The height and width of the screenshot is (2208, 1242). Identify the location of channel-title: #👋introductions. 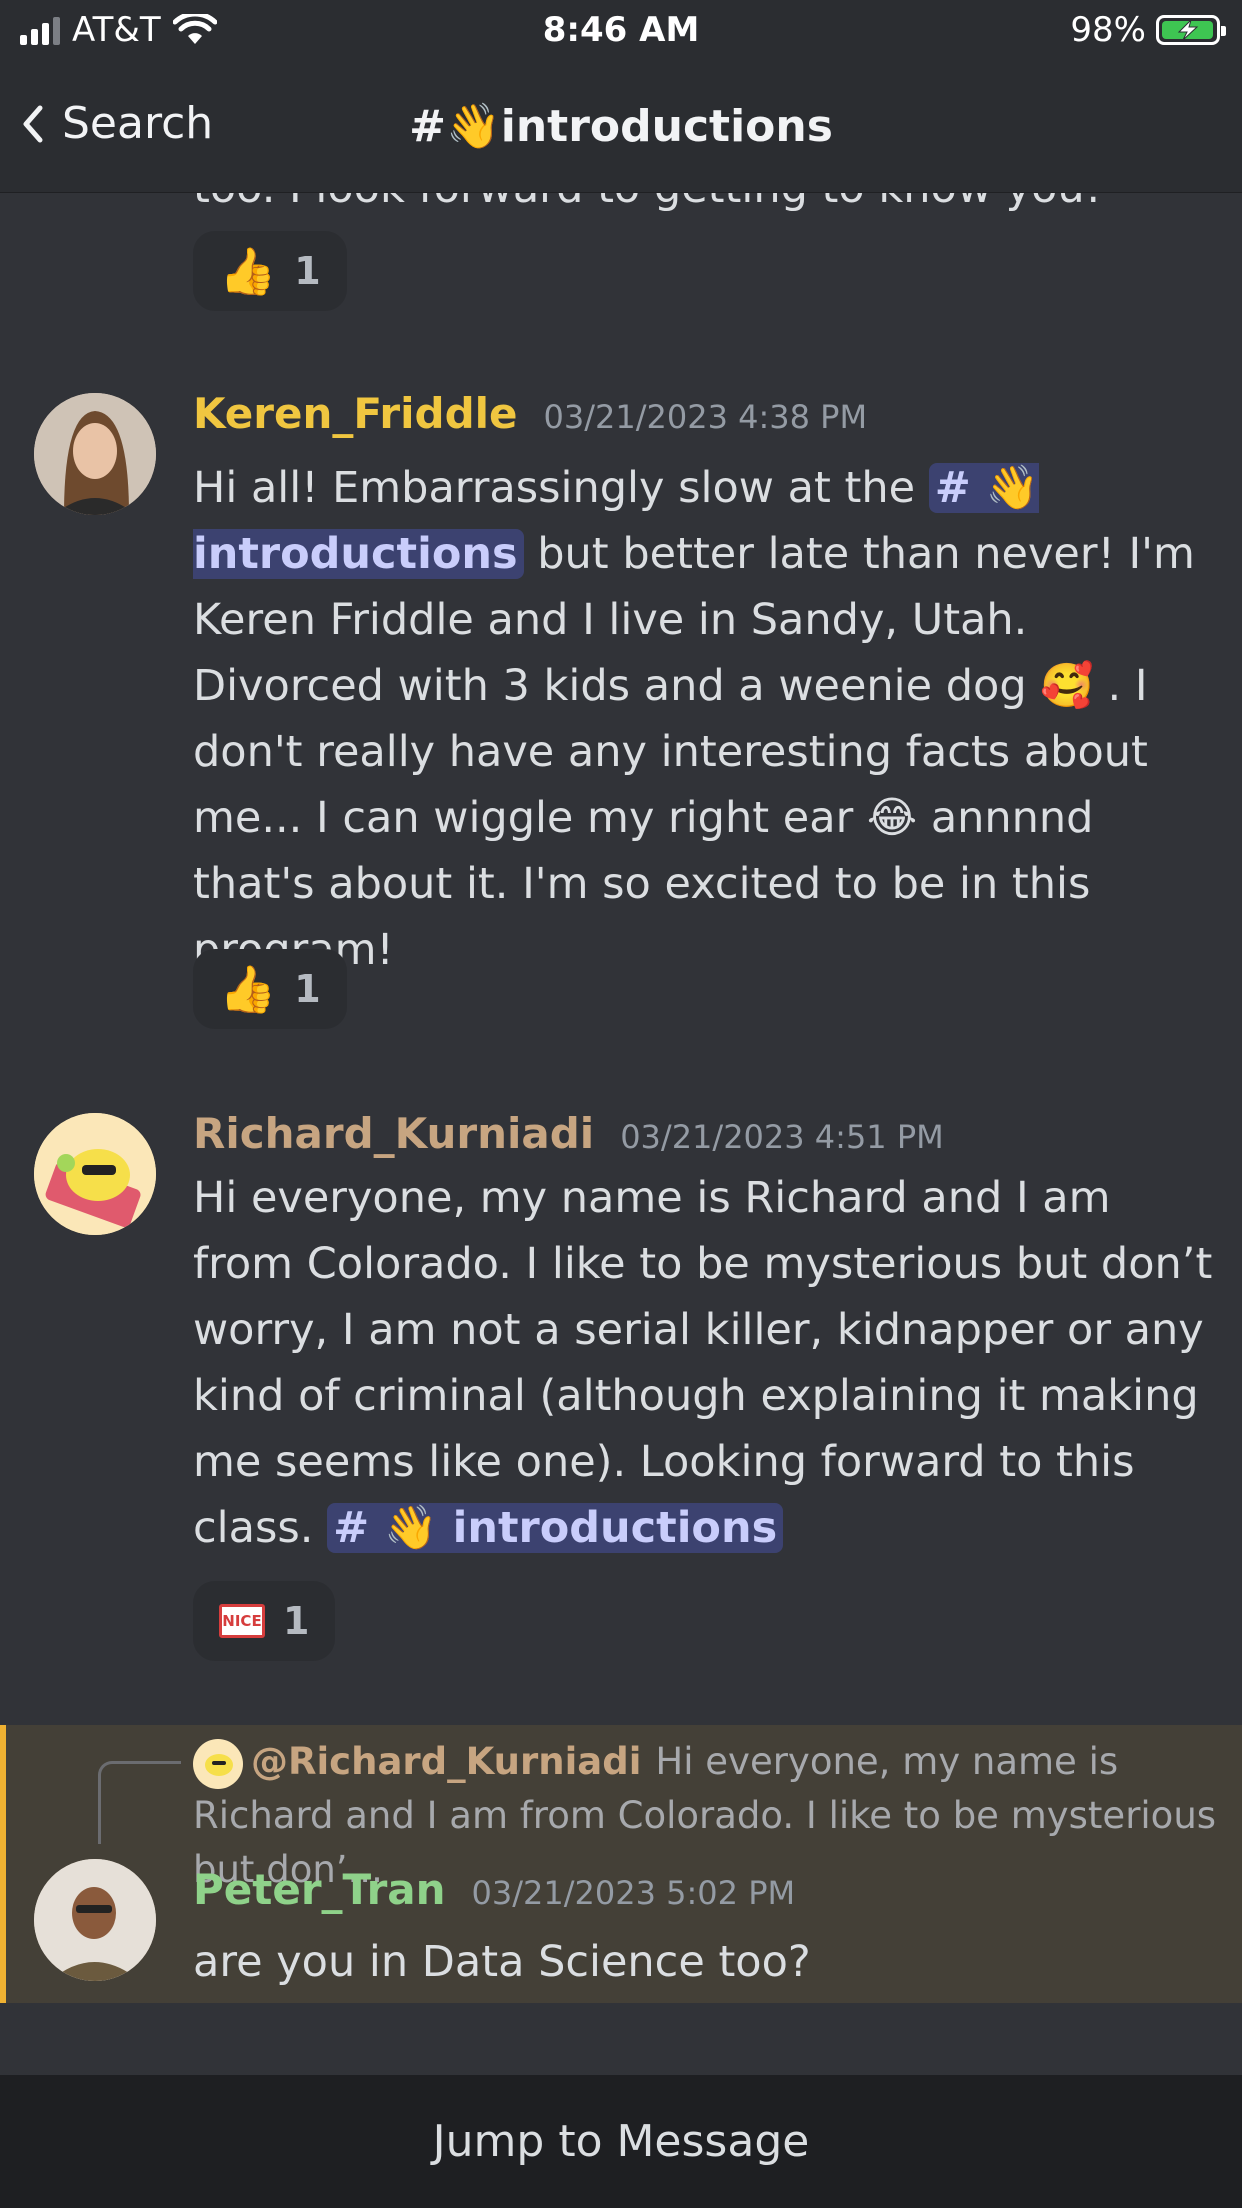
(621, 126).